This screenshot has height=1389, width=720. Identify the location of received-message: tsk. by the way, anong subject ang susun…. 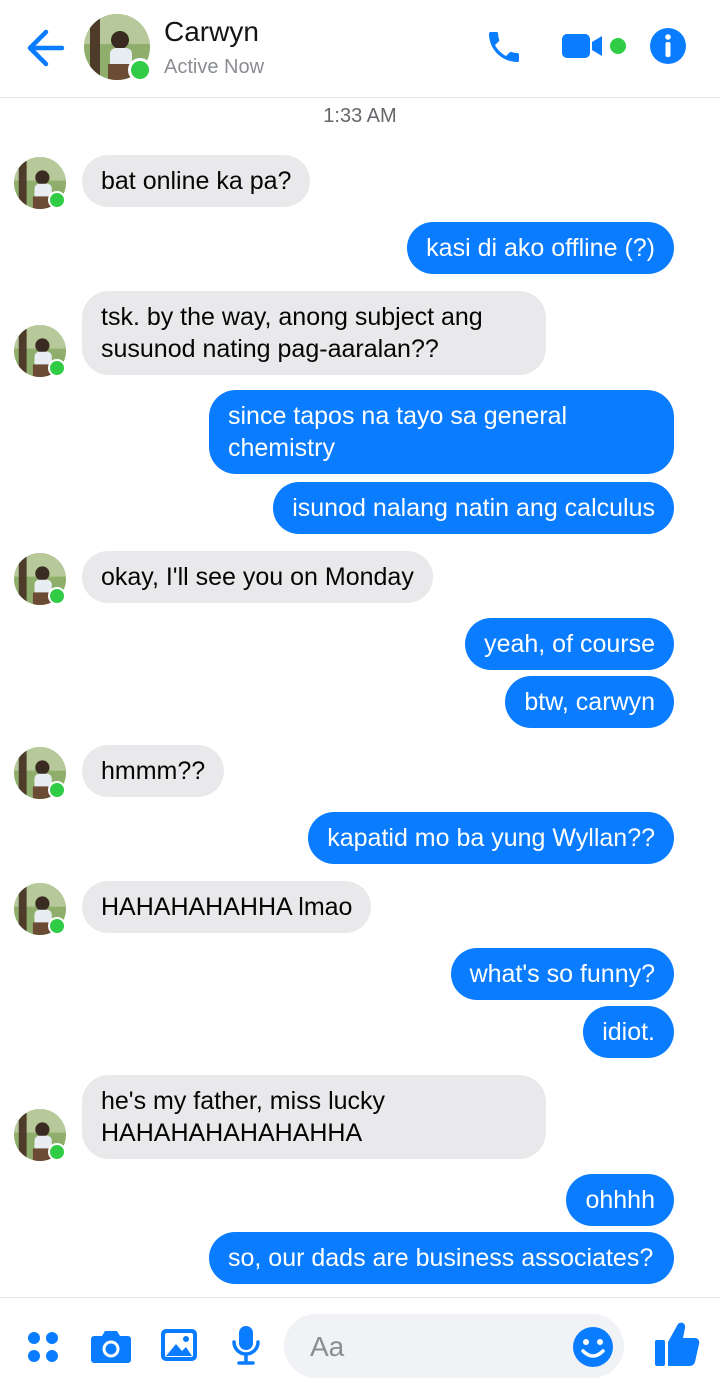
(314, 333).